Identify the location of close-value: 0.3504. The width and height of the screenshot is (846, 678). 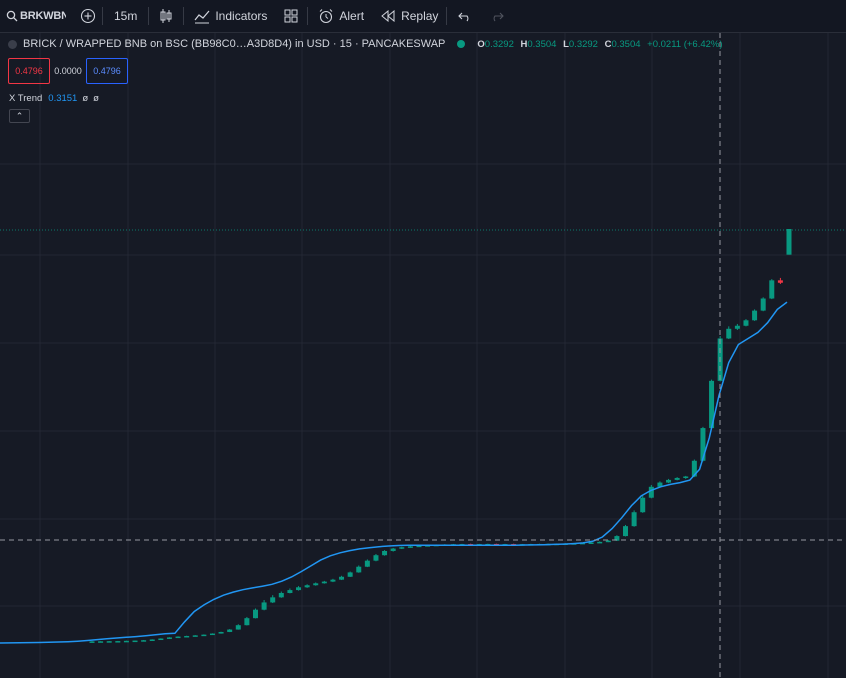
(626, 44).